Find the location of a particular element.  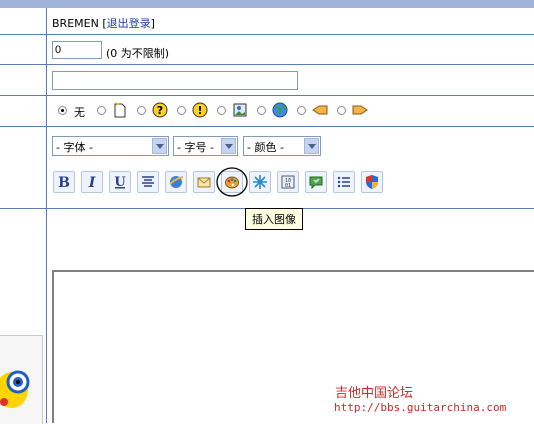

globe-icon is located at coordinates (280, 110).